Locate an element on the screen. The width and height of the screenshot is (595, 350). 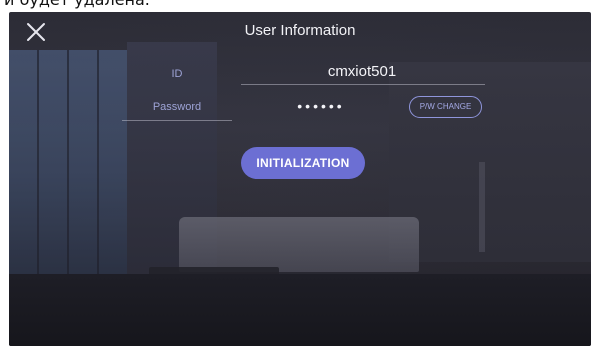
pw-change-button: P/W CHANGE is located at coordinates (445, 107).